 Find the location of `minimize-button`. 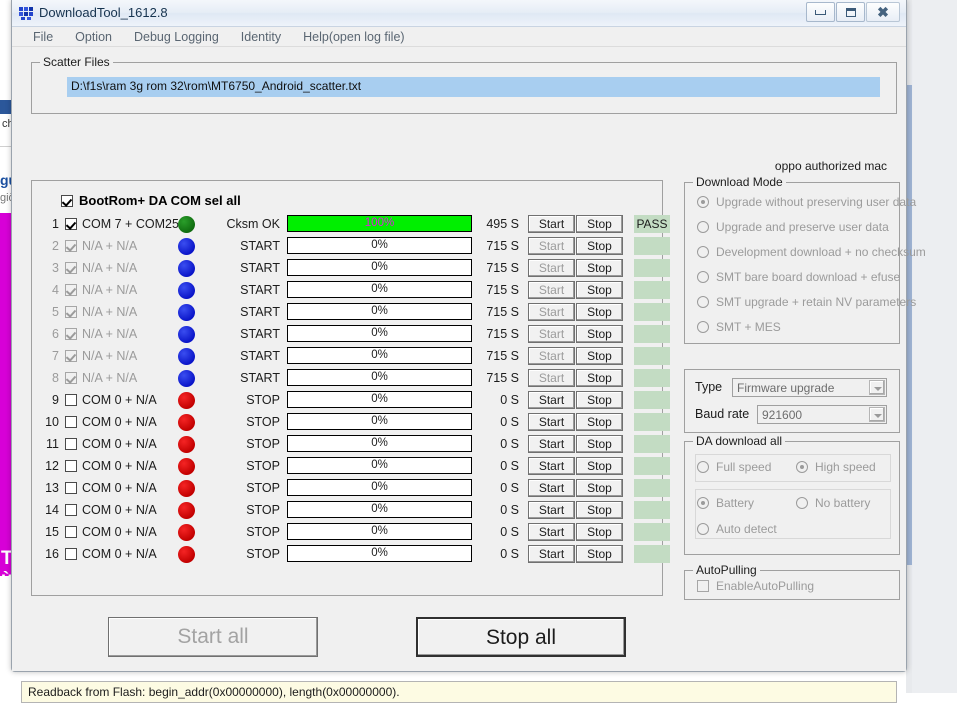

minimize-button is located at coordinates (820, 12).